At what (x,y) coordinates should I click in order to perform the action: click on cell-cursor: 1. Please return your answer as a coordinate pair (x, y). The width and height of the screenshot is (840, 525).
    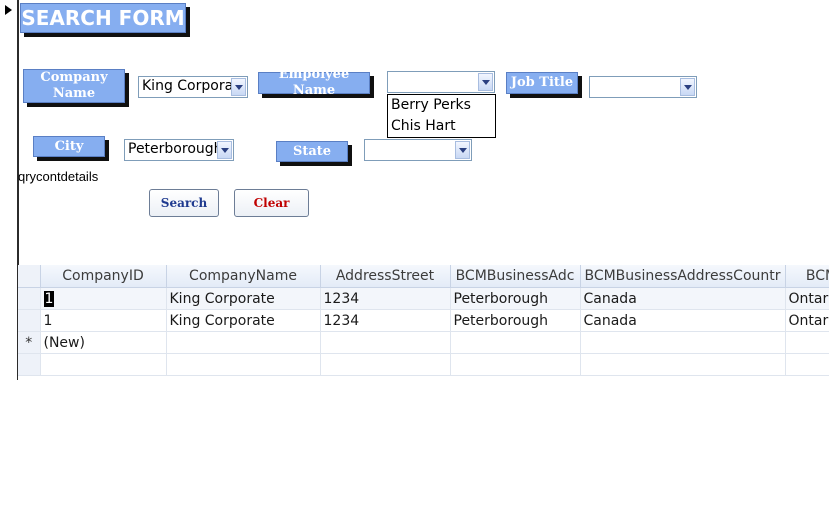
    Looking at the image, I should click on (49, 298).